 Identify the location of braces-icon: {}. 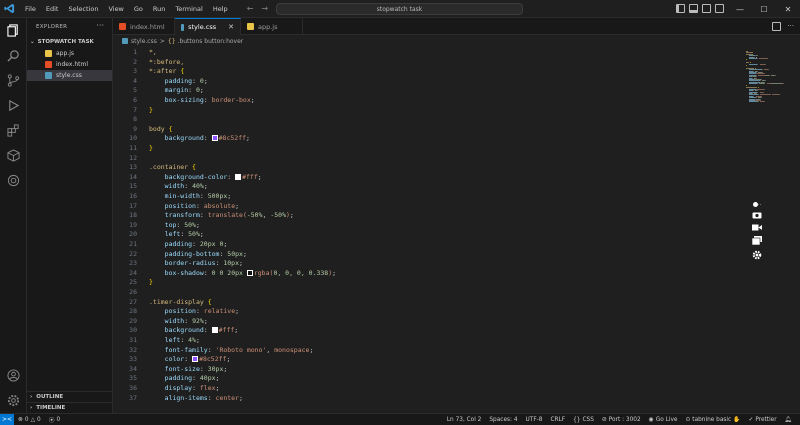
(577, 420).